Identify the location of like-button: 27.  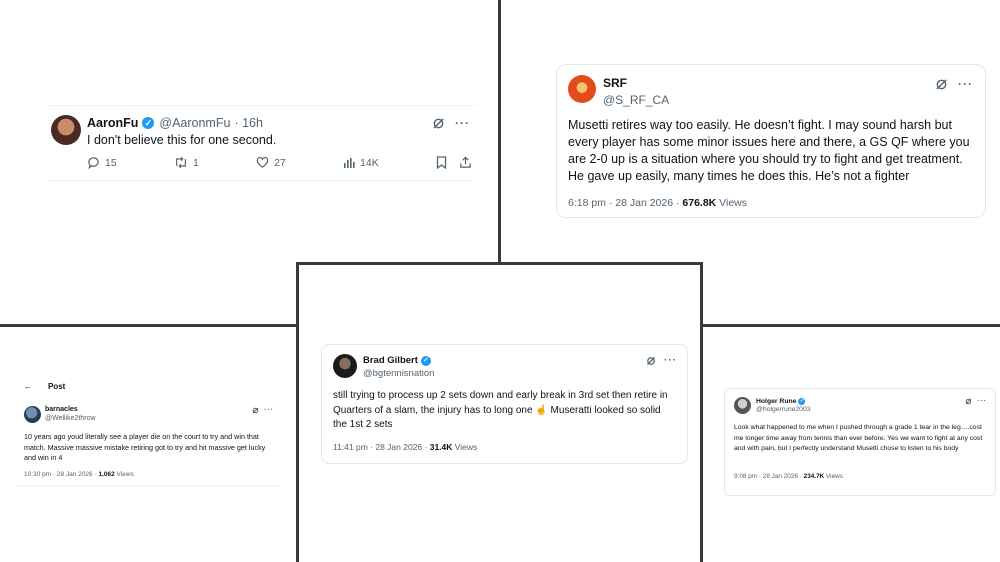
(271, 162).